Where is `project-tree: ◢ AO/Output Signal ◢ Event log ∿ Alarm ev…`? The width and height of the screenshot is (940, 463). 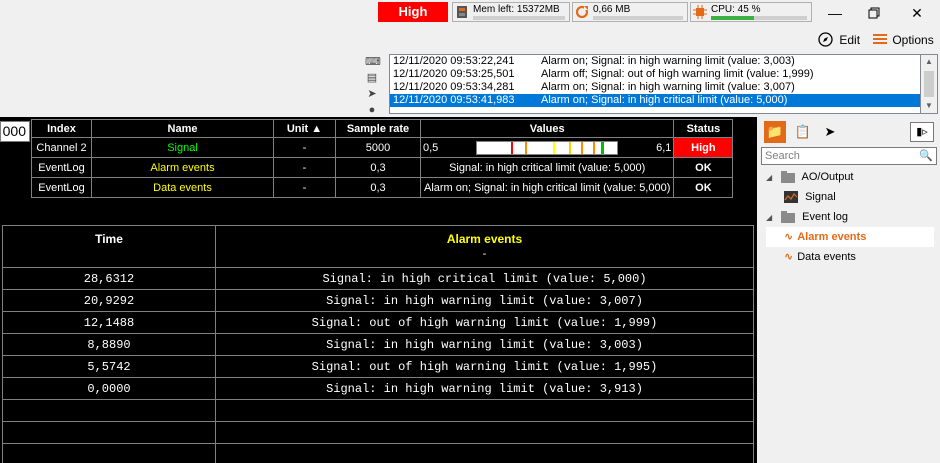 project-tree: ◢ AO/Output Signal ◢ Event log ∿ Alarm ev… is located at coordinates (850, 217).